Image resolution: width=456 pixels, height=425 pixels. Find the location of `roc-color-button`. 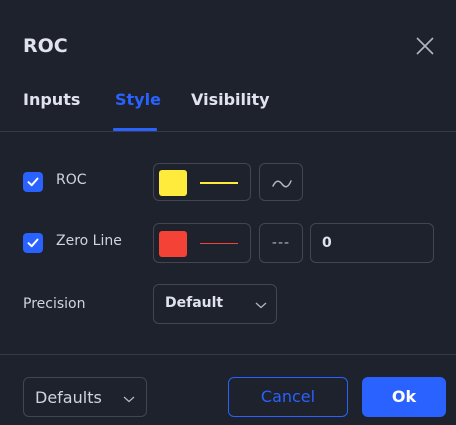

roc-color-button is located at coordinates (202, 182).